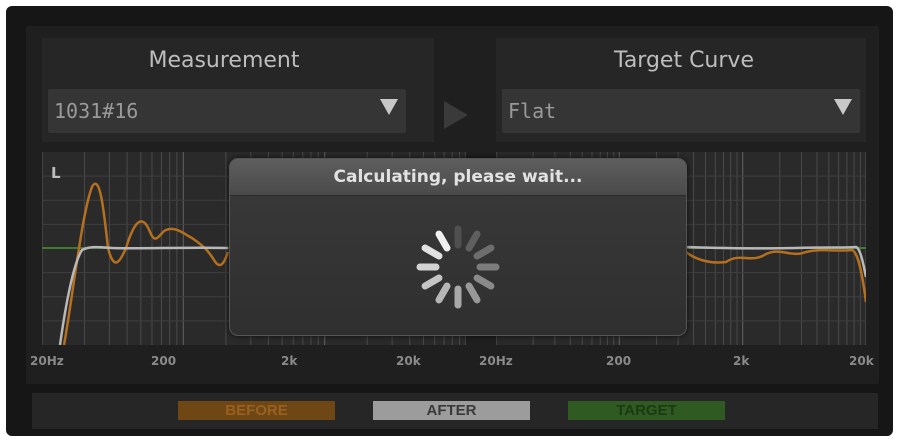  I want to click on play-icon, so click(456, 115).